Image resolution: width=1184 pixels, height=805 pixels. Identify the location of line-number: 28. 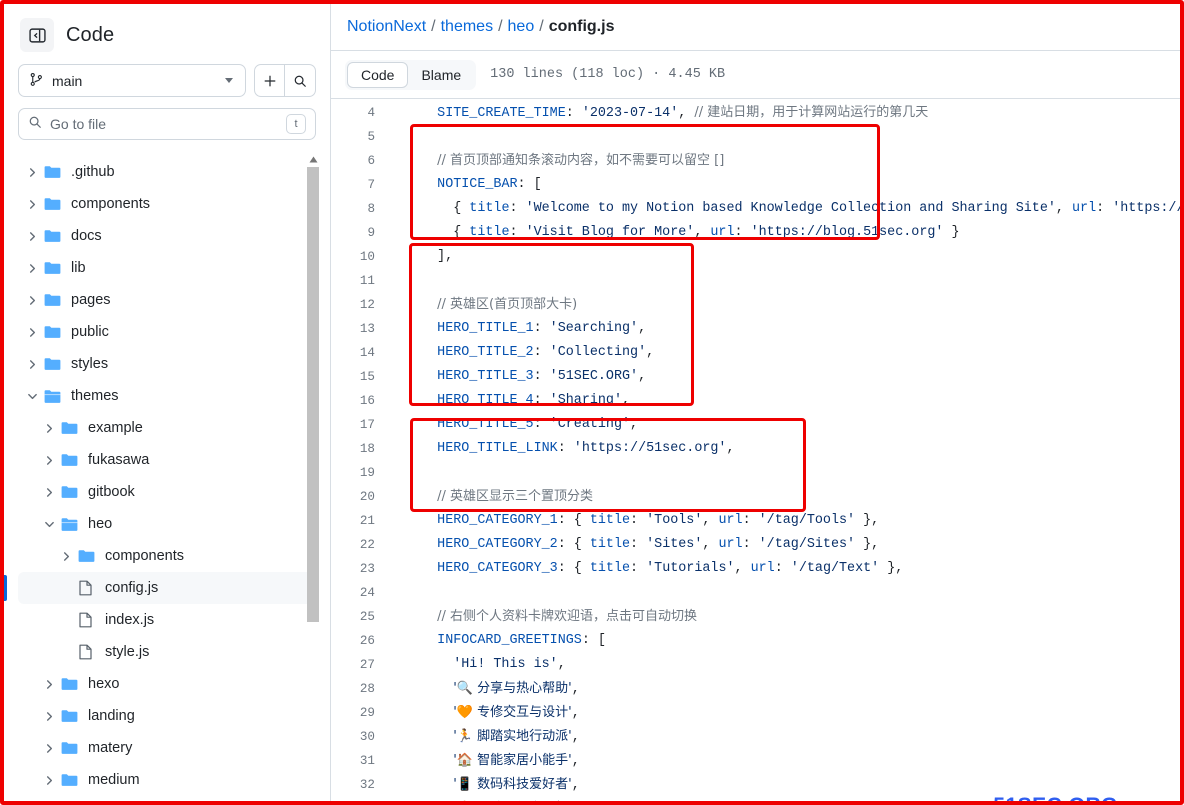
(362, 689).